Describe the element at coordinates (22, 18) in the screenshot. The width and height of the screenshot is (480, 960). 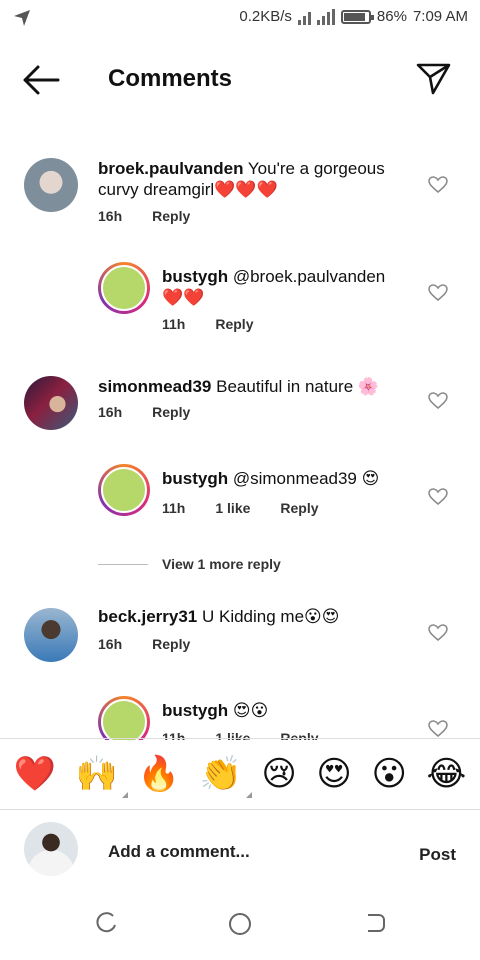
I see `navigation-arrow-icon` at that location.